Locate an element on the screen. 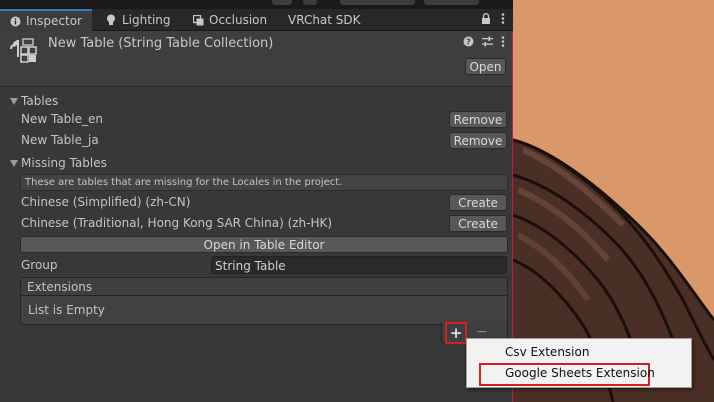 Image resolution: width=714 pixels, height=402 pixels. tab-vrchat-sdk: VRChat SDK is located at coordinates (324, 20).